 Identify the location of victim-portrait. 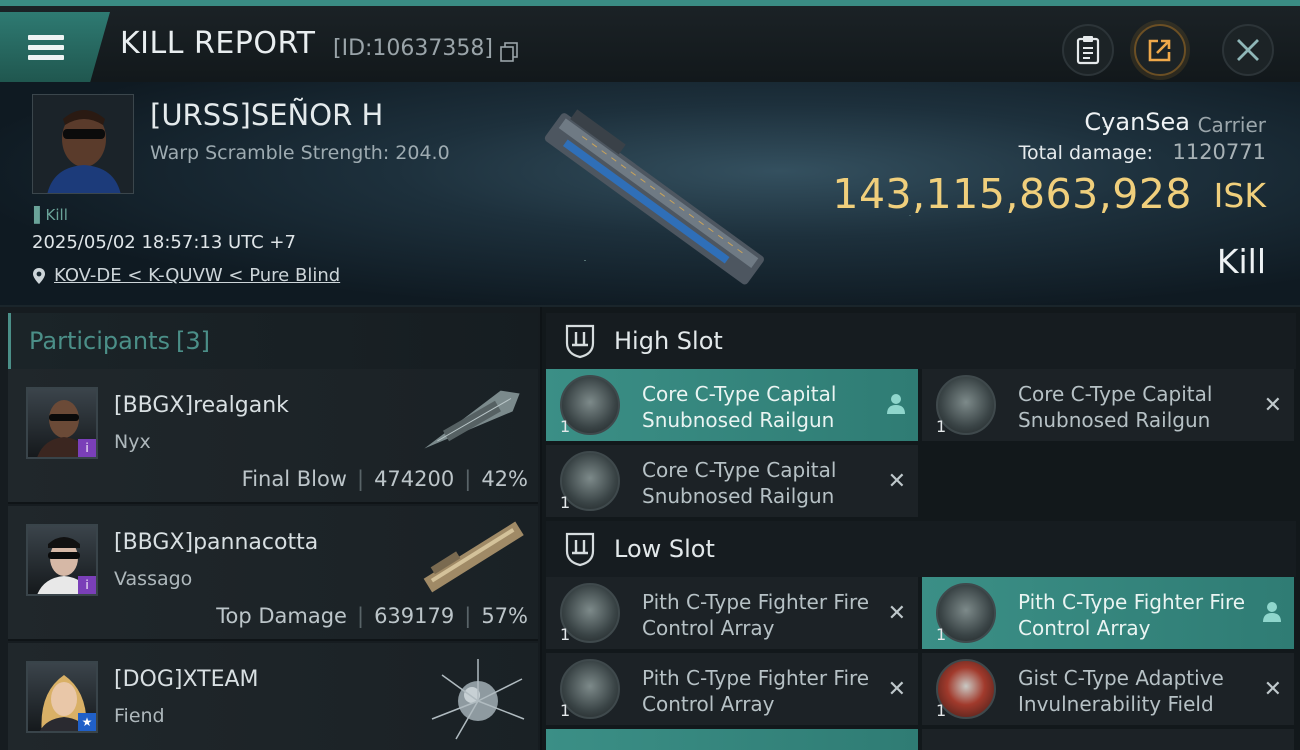
(83, 144).